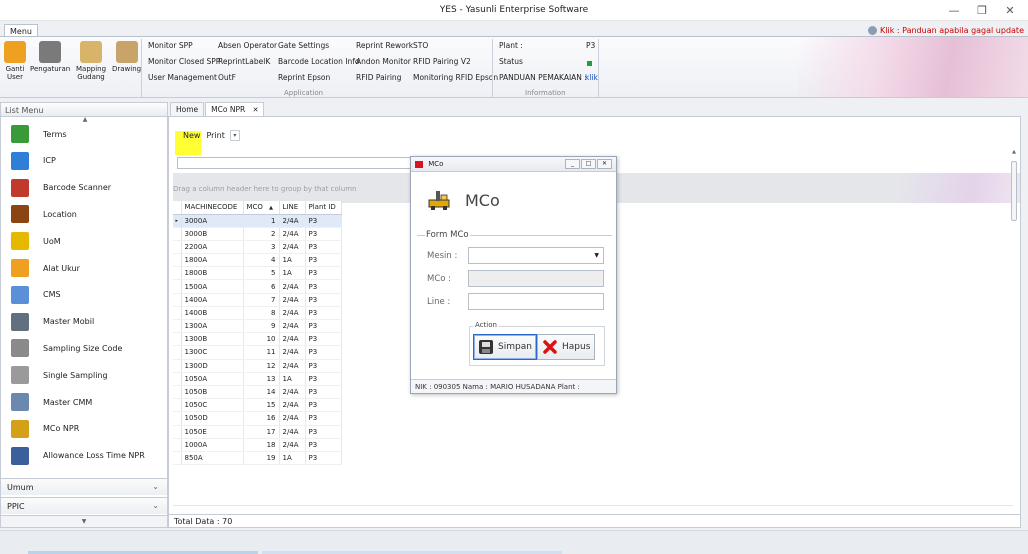 This screenshot has width=1028, height=554. What do you see at coordinates (383, 61) in the screenshot?
I see `ribbon-item: Andon Monitor` at bounding box center [383, 61].